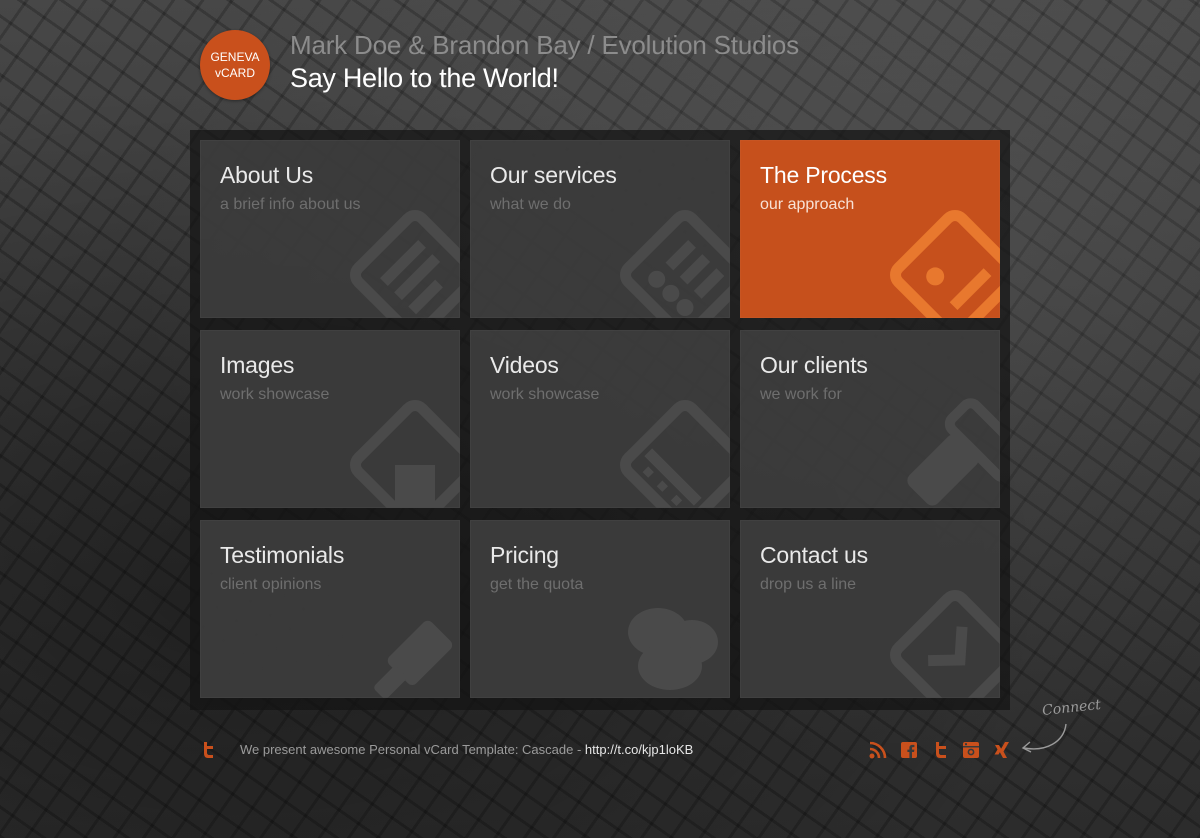 The image size is (1200, 838). I want to click on tile-subtitle: get the quota, so click(537, 584).